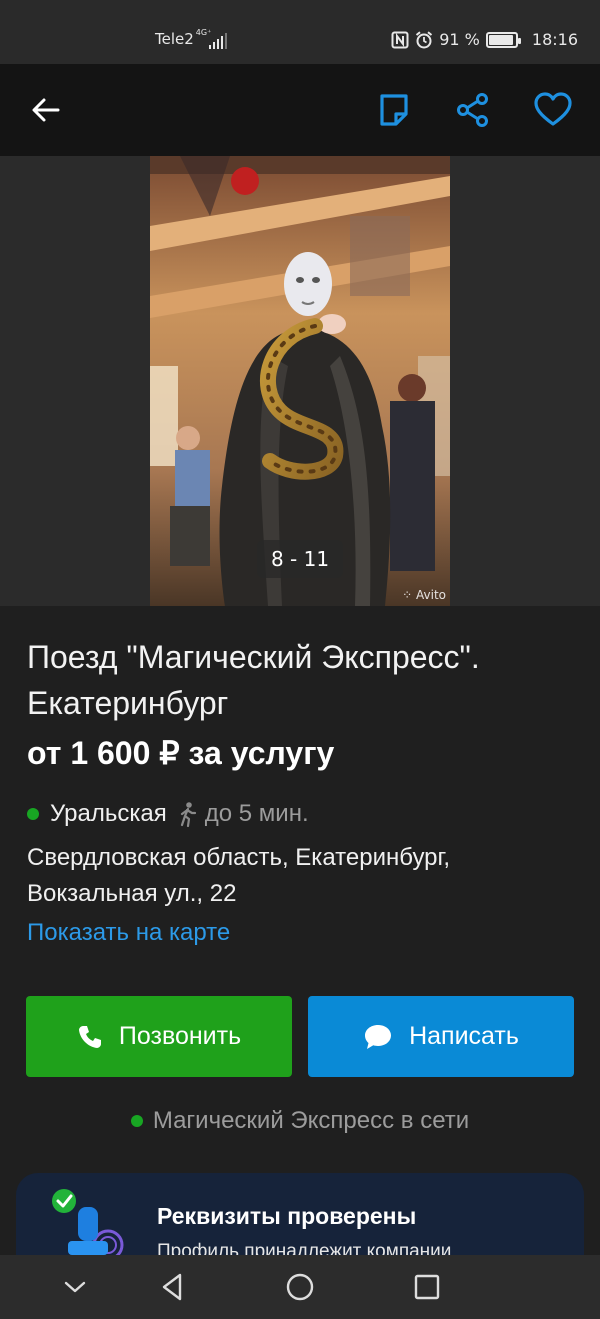 This screenshot has height=1319, width=600. I want to click on clock: 18:16, so click(554, 39).